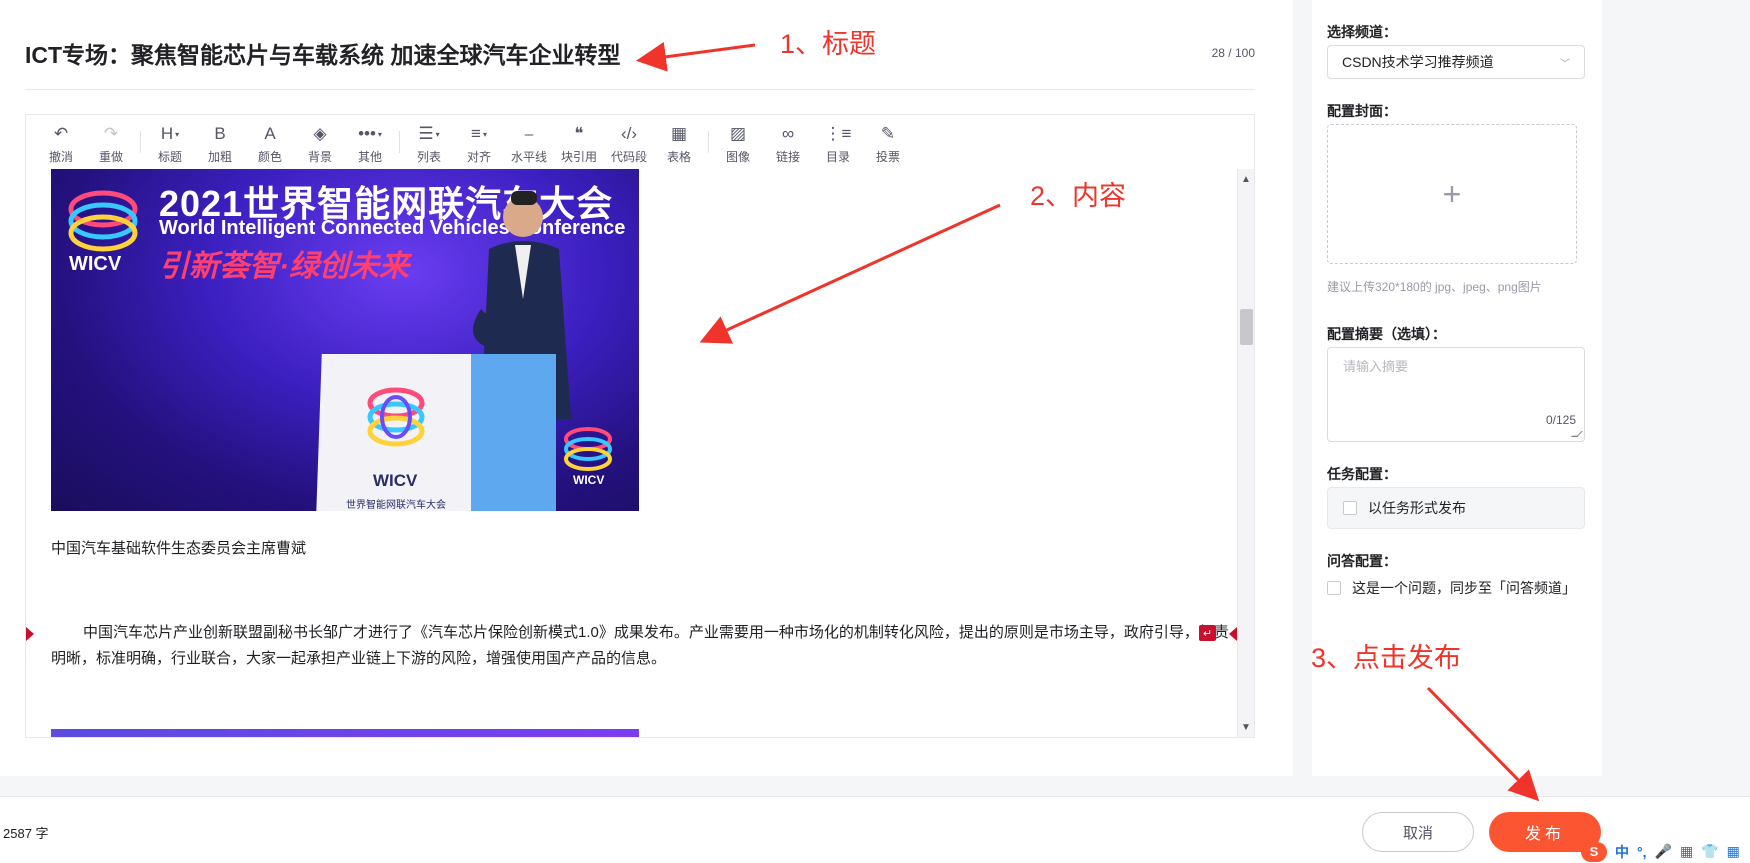 Image resolution: width=1750 pixels, height=863 pixels. I want to click on cover-upload: +, so click(1452, 194).